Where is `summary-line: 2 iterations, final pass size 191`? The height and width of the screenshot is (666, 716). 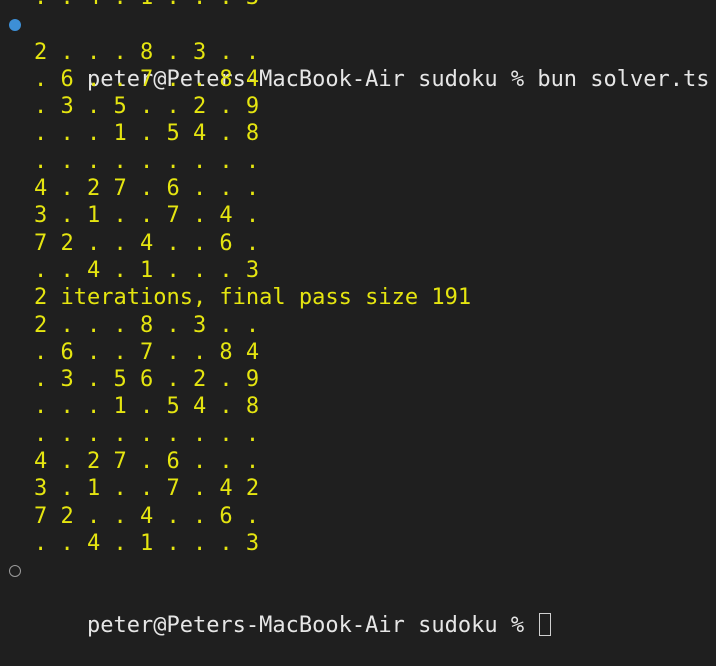 summary-line: 2 iterations, final pass size 191 is located at coordinates (253, 298).